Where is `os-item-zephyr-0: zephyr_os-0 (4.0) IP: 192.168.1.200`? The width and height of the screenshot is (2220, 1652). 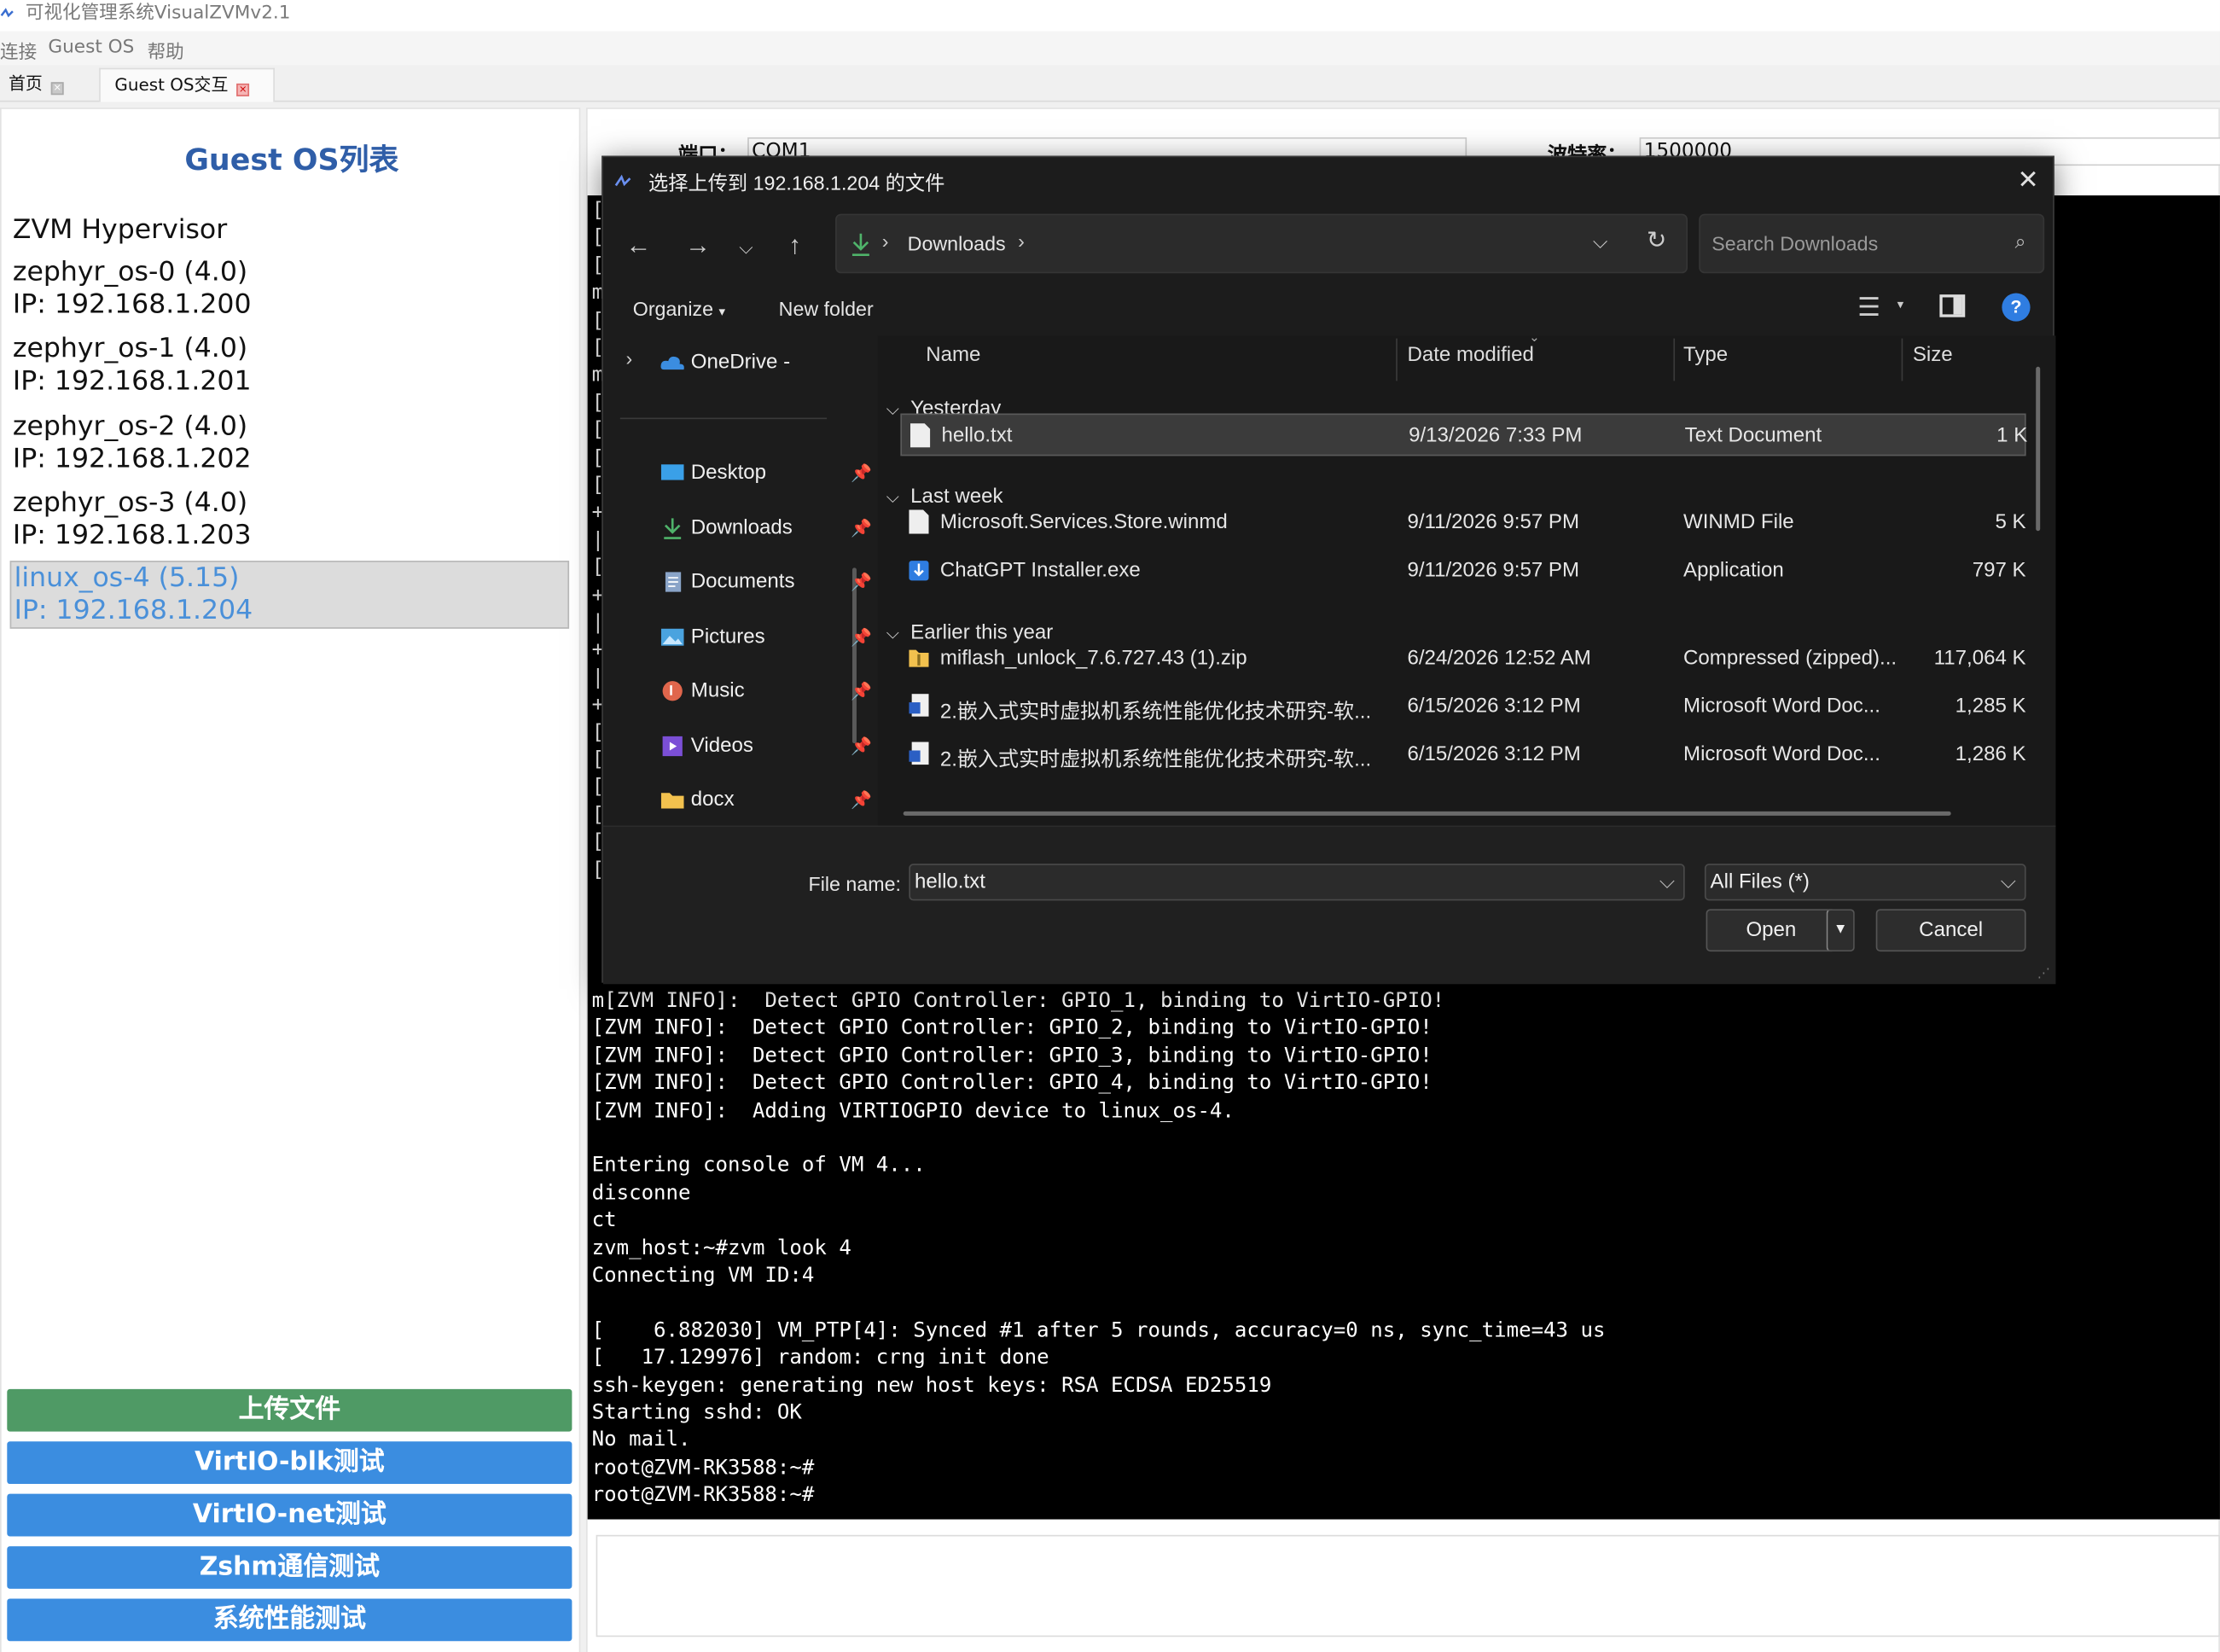 os-item-zephyr-0: zephyr_os-0 (4.0) IP: 192.168.1.200 is located at coordinates (289, 288).